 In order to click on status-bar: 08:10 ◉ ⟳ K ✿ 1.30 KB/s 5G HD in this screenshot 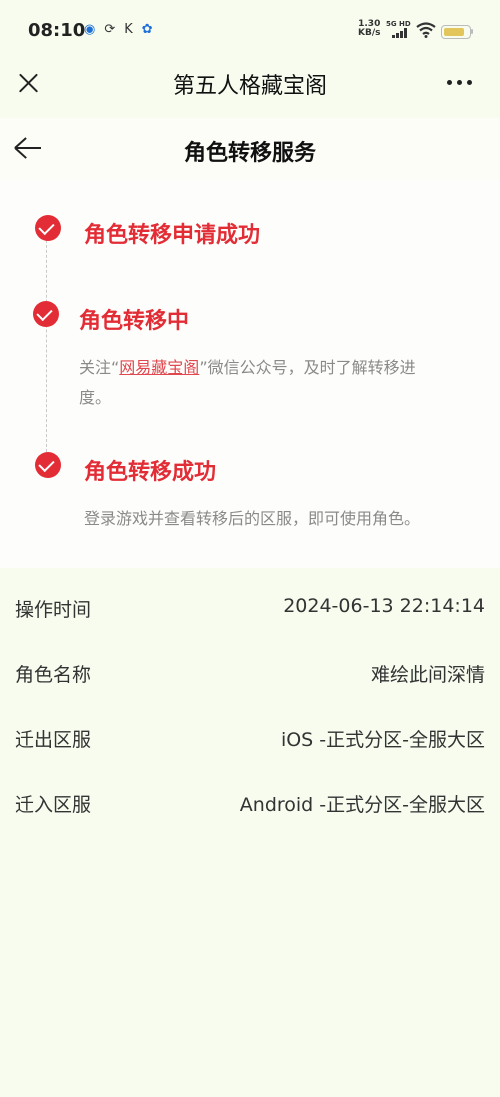, I will do `click(250, 31)`.